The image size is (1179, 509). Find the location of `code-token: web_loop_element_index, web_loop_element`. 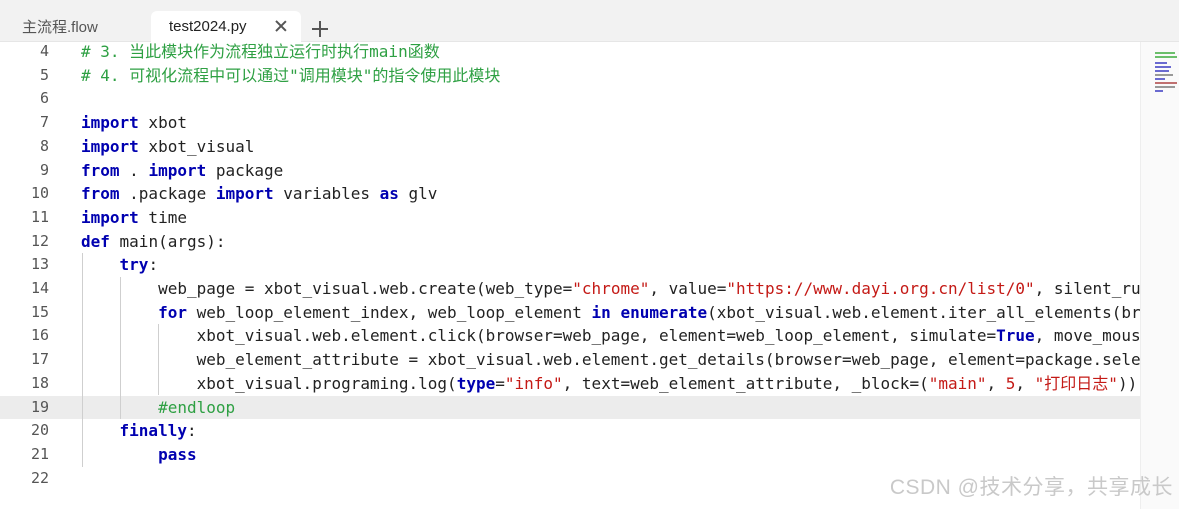

code-token: web_loop_element_index, web_loop_element is located at coordinates (389, 312).